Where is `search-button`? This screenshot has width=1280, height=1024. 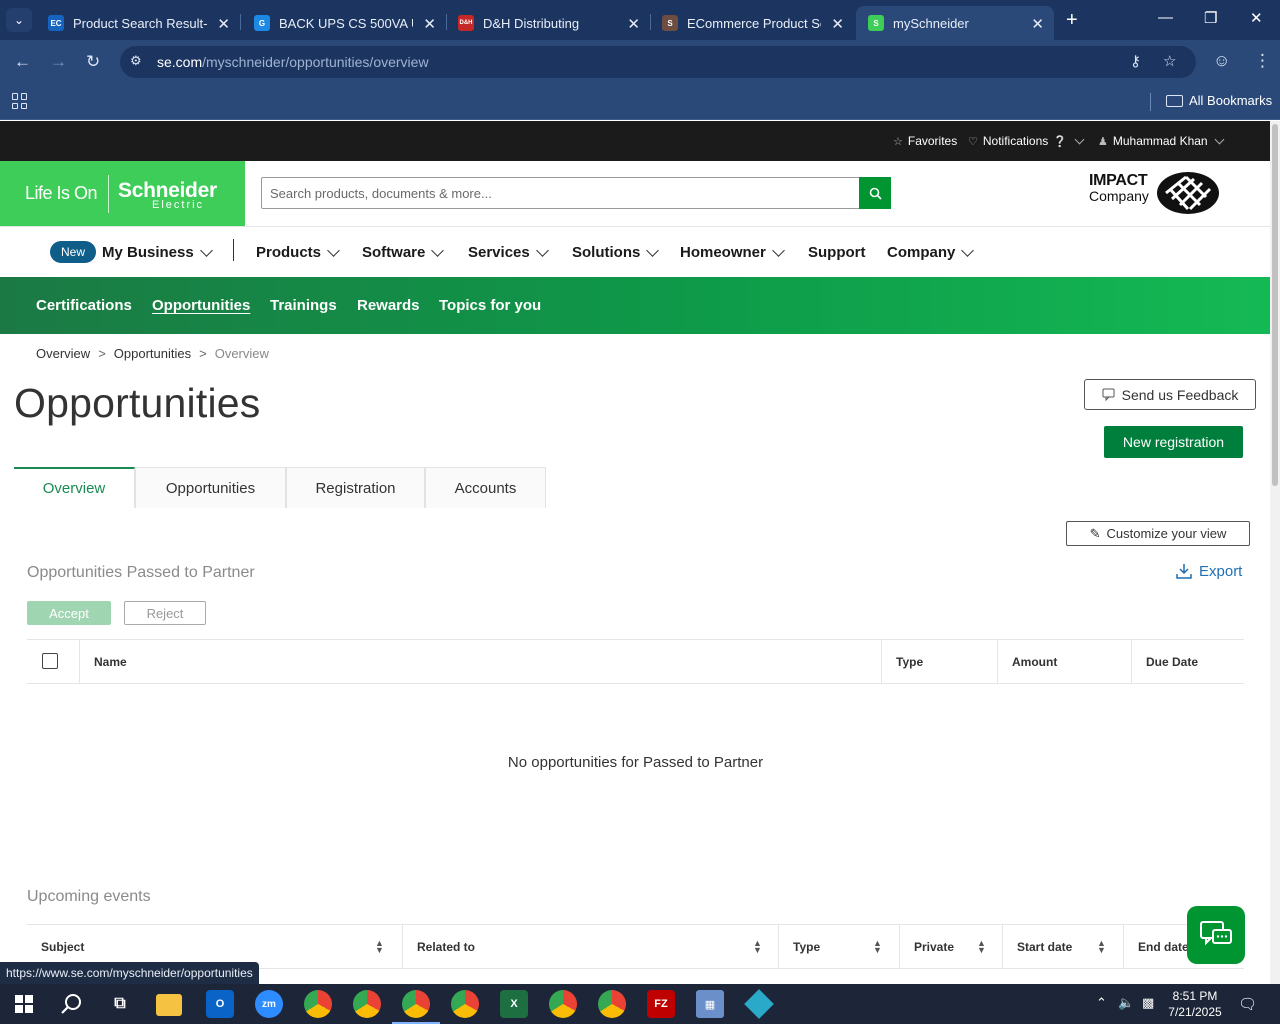 search-button is located at coordinates (875, 193).